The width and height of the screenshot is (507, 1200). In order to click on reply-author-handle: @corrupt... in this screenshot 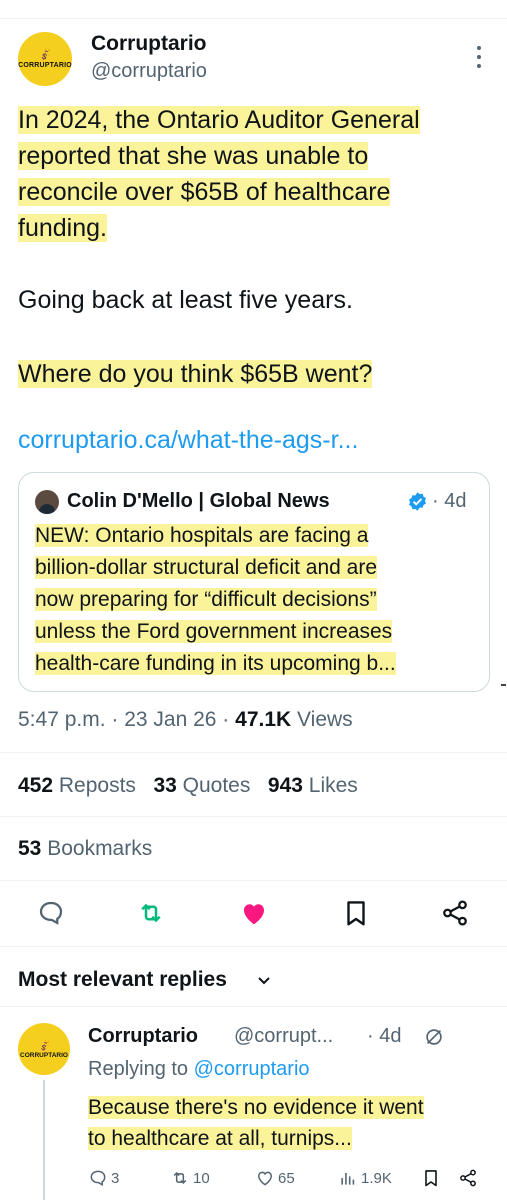, I will do `click(283, 1036)`.